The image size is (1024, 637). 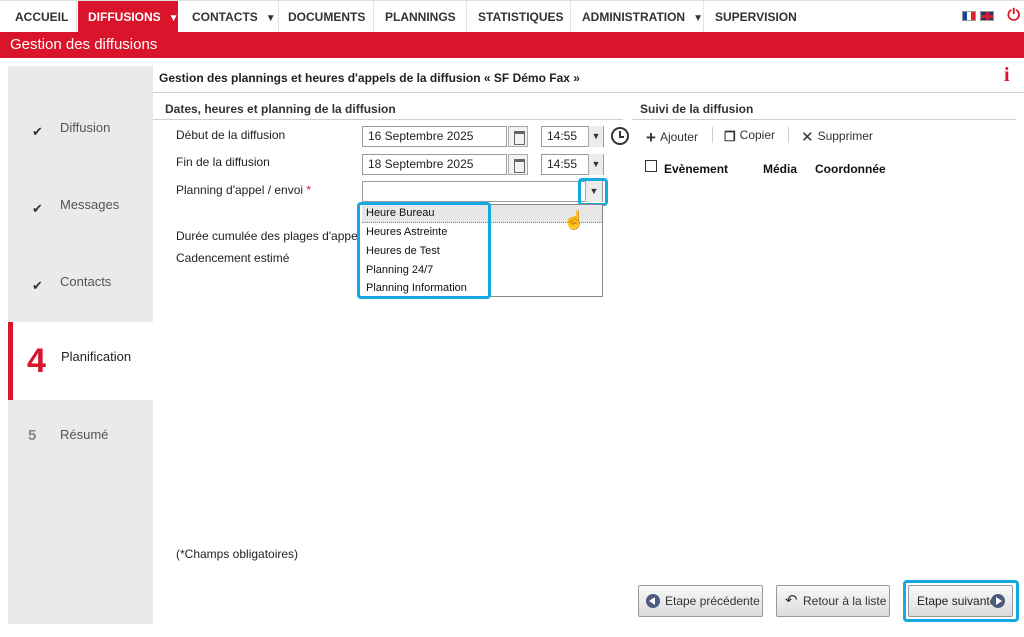 I want to click on nav-statistiques: STATISTIQUES, so click(x=521, y=17).